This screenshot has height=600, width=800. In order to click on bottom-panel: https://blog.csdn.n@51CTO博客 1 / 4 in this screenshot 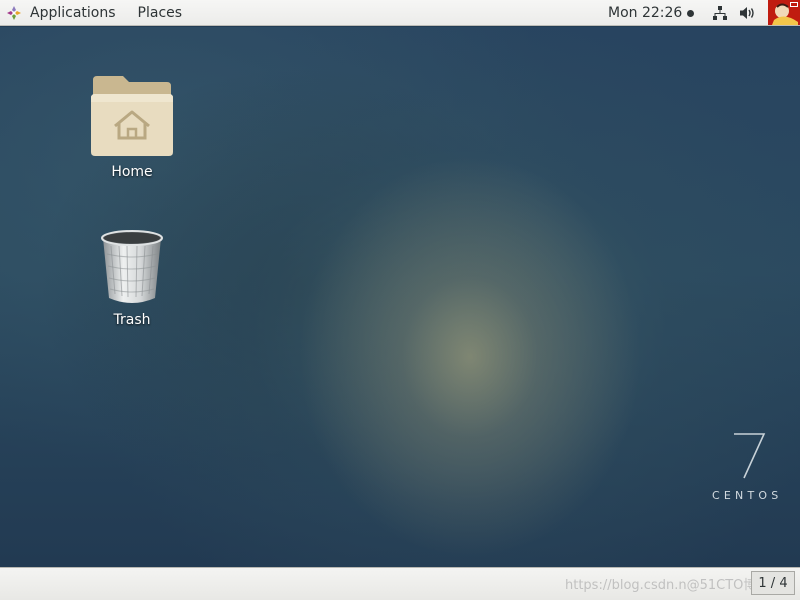, I will do `click(400, 583)`.